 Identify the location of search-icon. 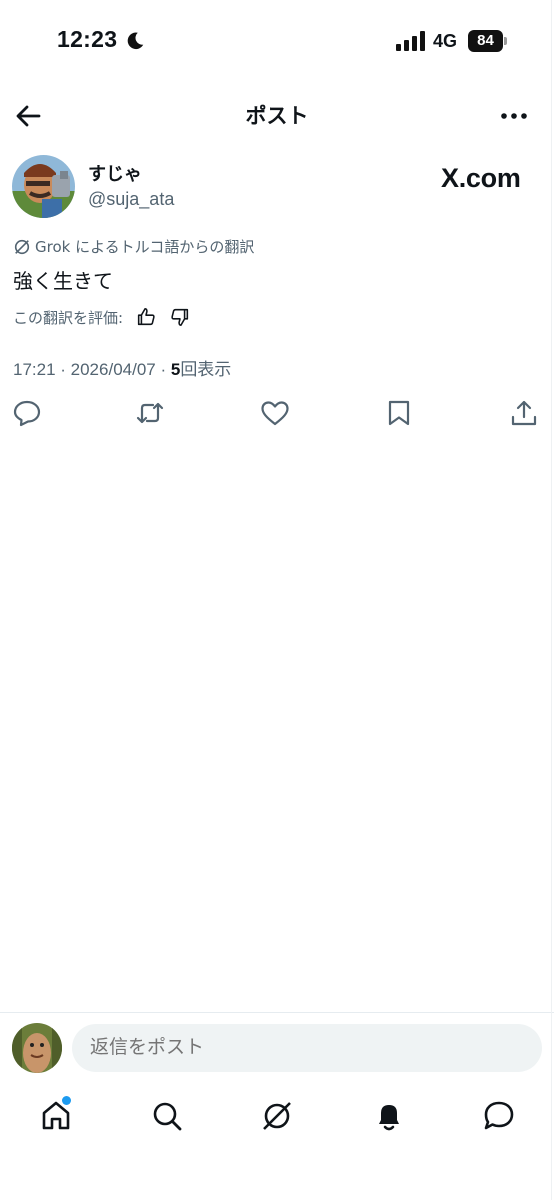
(167, 1116).